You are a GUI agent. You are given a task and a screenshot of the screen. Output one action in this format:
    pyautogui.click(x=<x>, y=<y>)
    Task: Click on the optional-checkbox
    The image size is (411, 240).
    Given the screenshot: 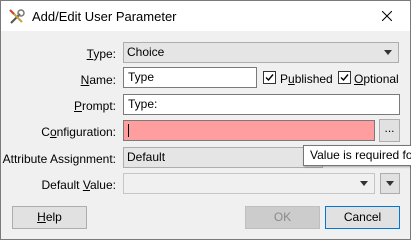 What is the action you would take?
    pyautogui.click(x=344, y=77)
    